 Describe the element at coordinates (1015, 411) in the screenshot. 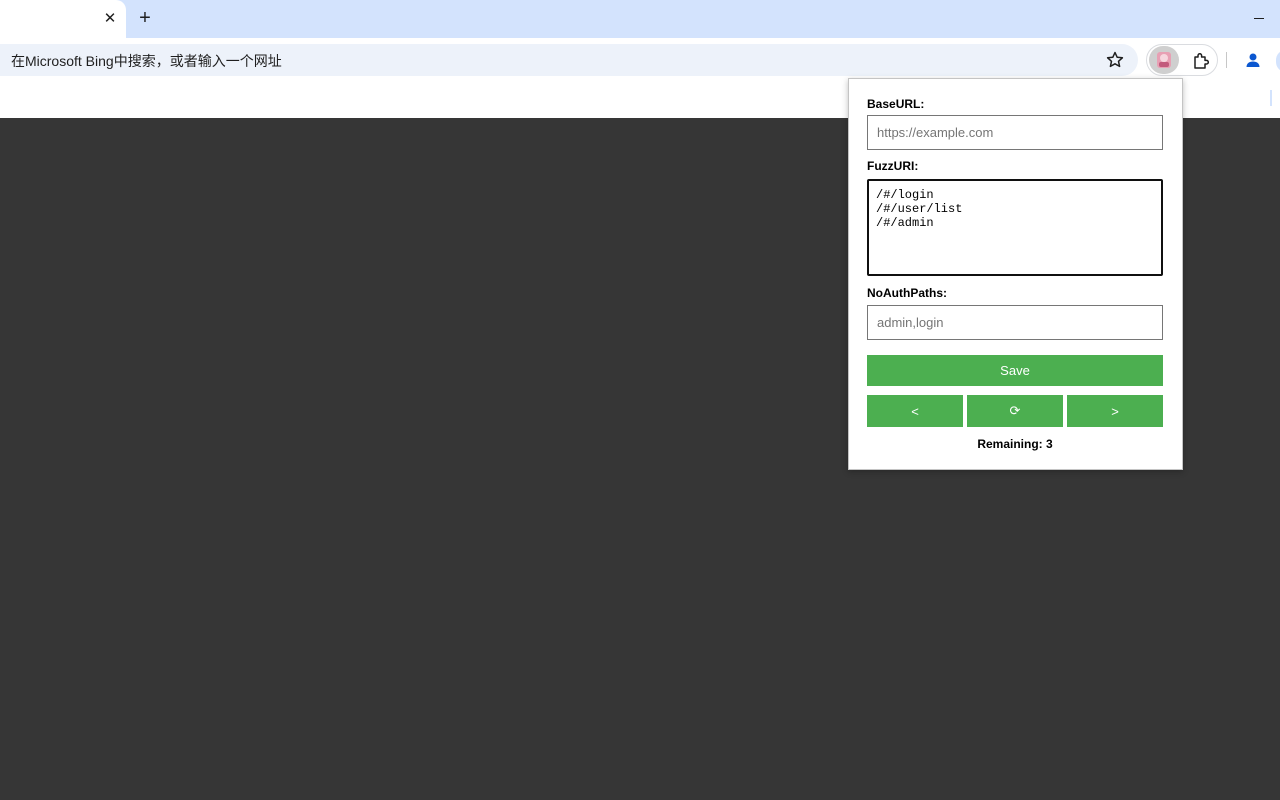

I see `refresh-button: ⟳` at that location.